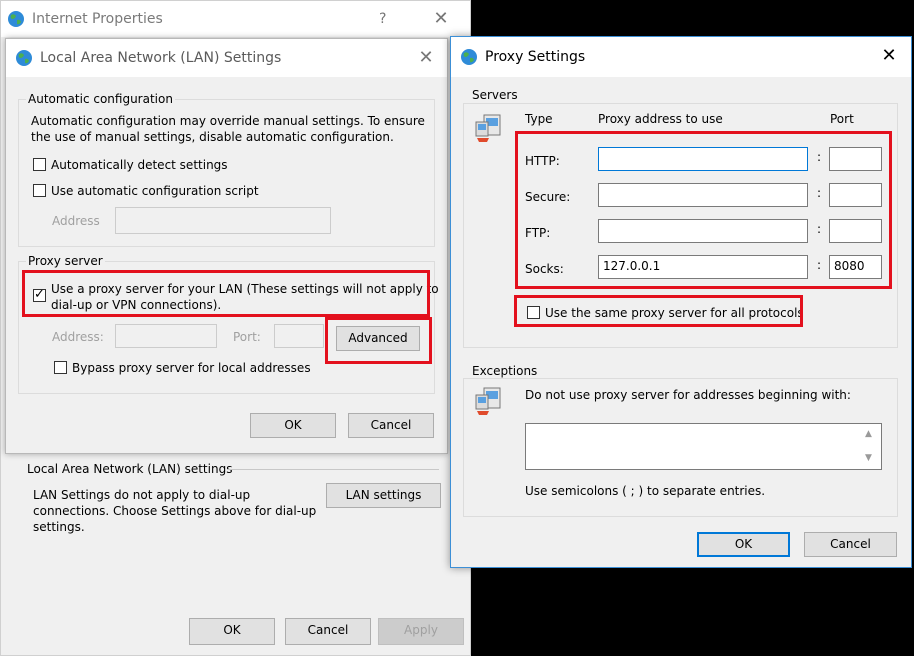 This screenshot has height=656, width=914. I want to click on use-proxy-checkbox, so click(39, 294).